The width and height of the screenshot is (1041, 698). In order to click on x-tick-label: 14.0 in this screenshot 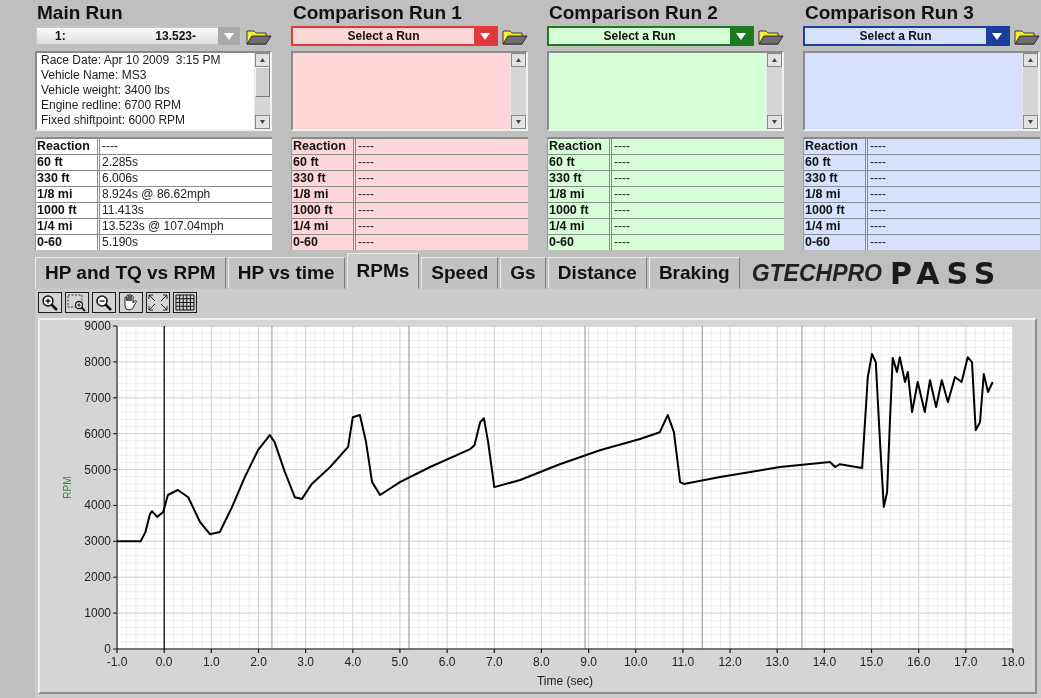, I will do `click(824, 662)`.